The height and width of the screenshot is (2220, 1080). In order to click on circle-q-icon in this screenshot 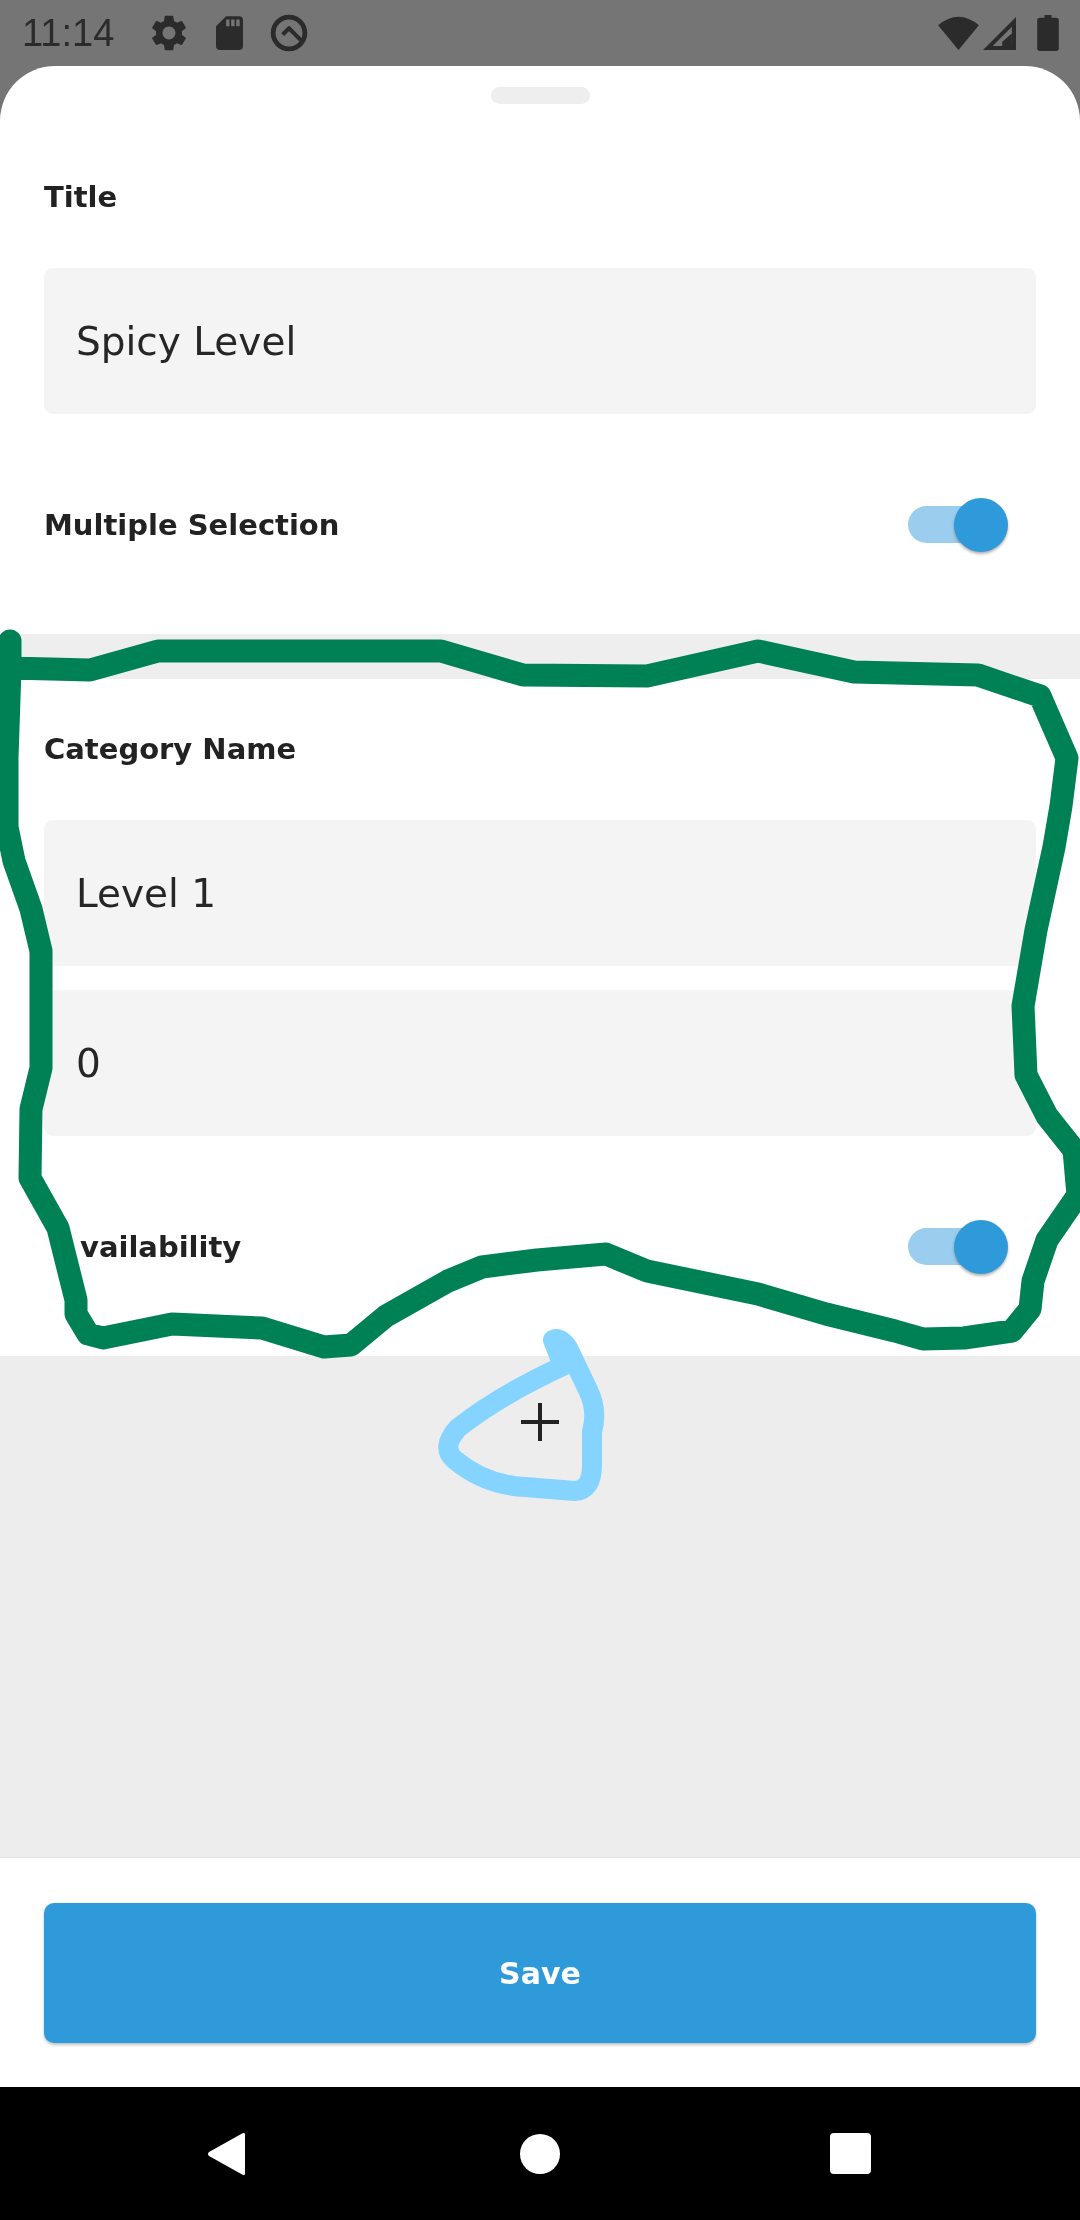, I will do `click(289, 33)`.